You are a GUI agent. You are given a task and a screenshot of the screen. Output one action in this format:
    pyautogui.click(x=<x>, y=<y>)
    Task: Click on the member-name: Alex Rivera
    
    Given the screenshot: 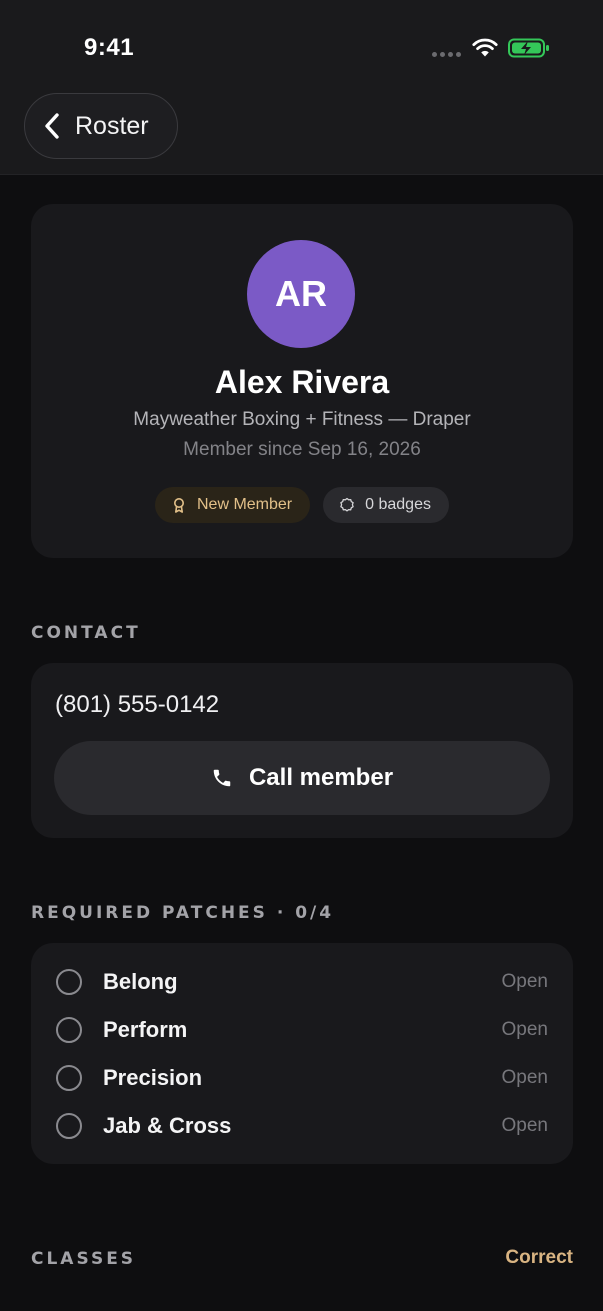 What is the action you would take?
    pyautogui.click(x=302, y=382)
    